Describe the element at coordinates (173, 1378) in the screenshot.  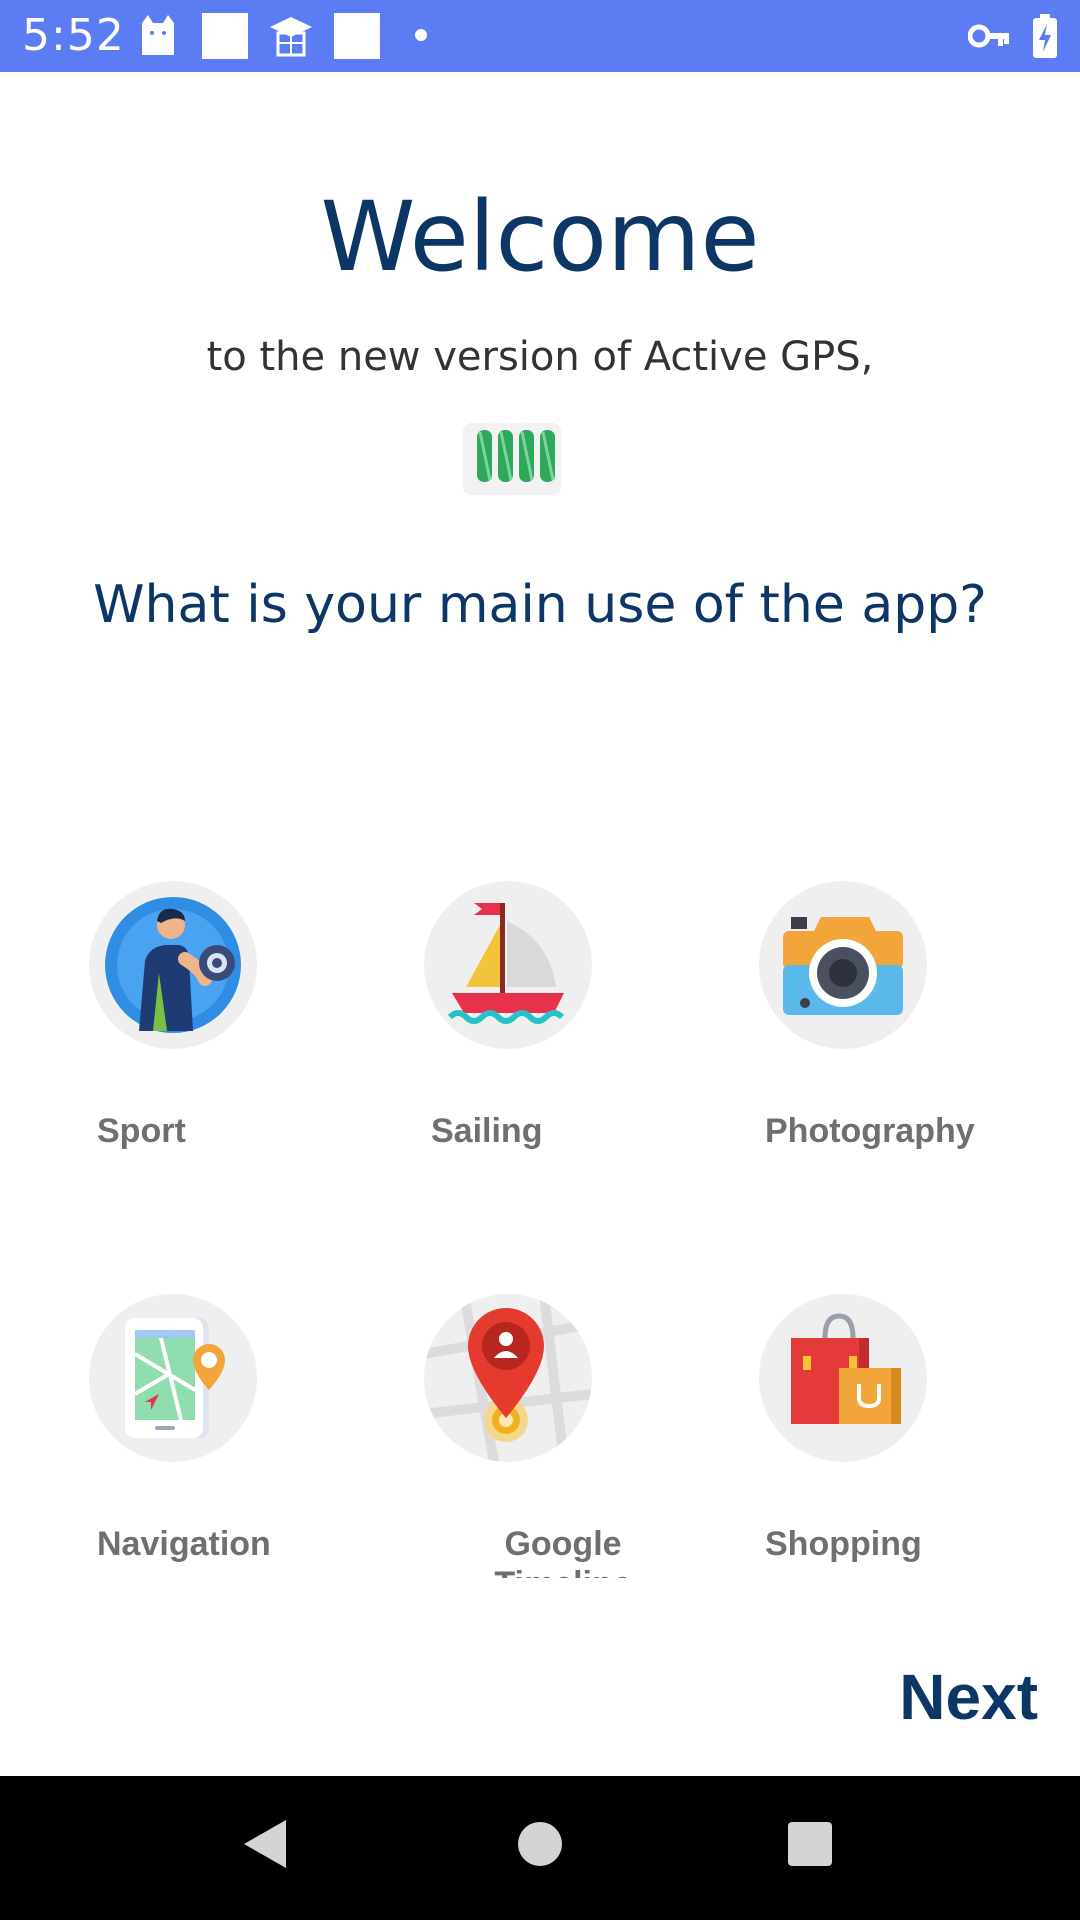
I see `map-phone-icon` at that location.